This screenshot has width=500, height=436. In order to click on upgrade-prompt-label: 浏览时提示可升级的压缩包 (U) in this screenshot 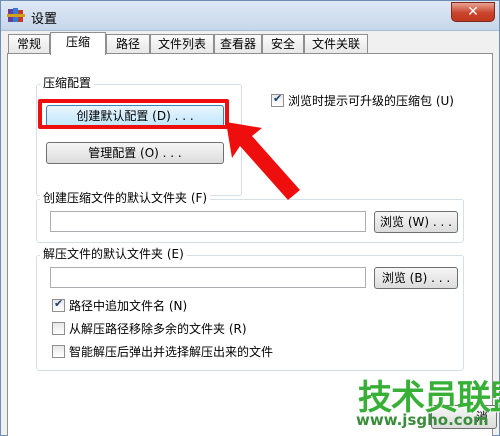, I will do `click(371, 101)`.